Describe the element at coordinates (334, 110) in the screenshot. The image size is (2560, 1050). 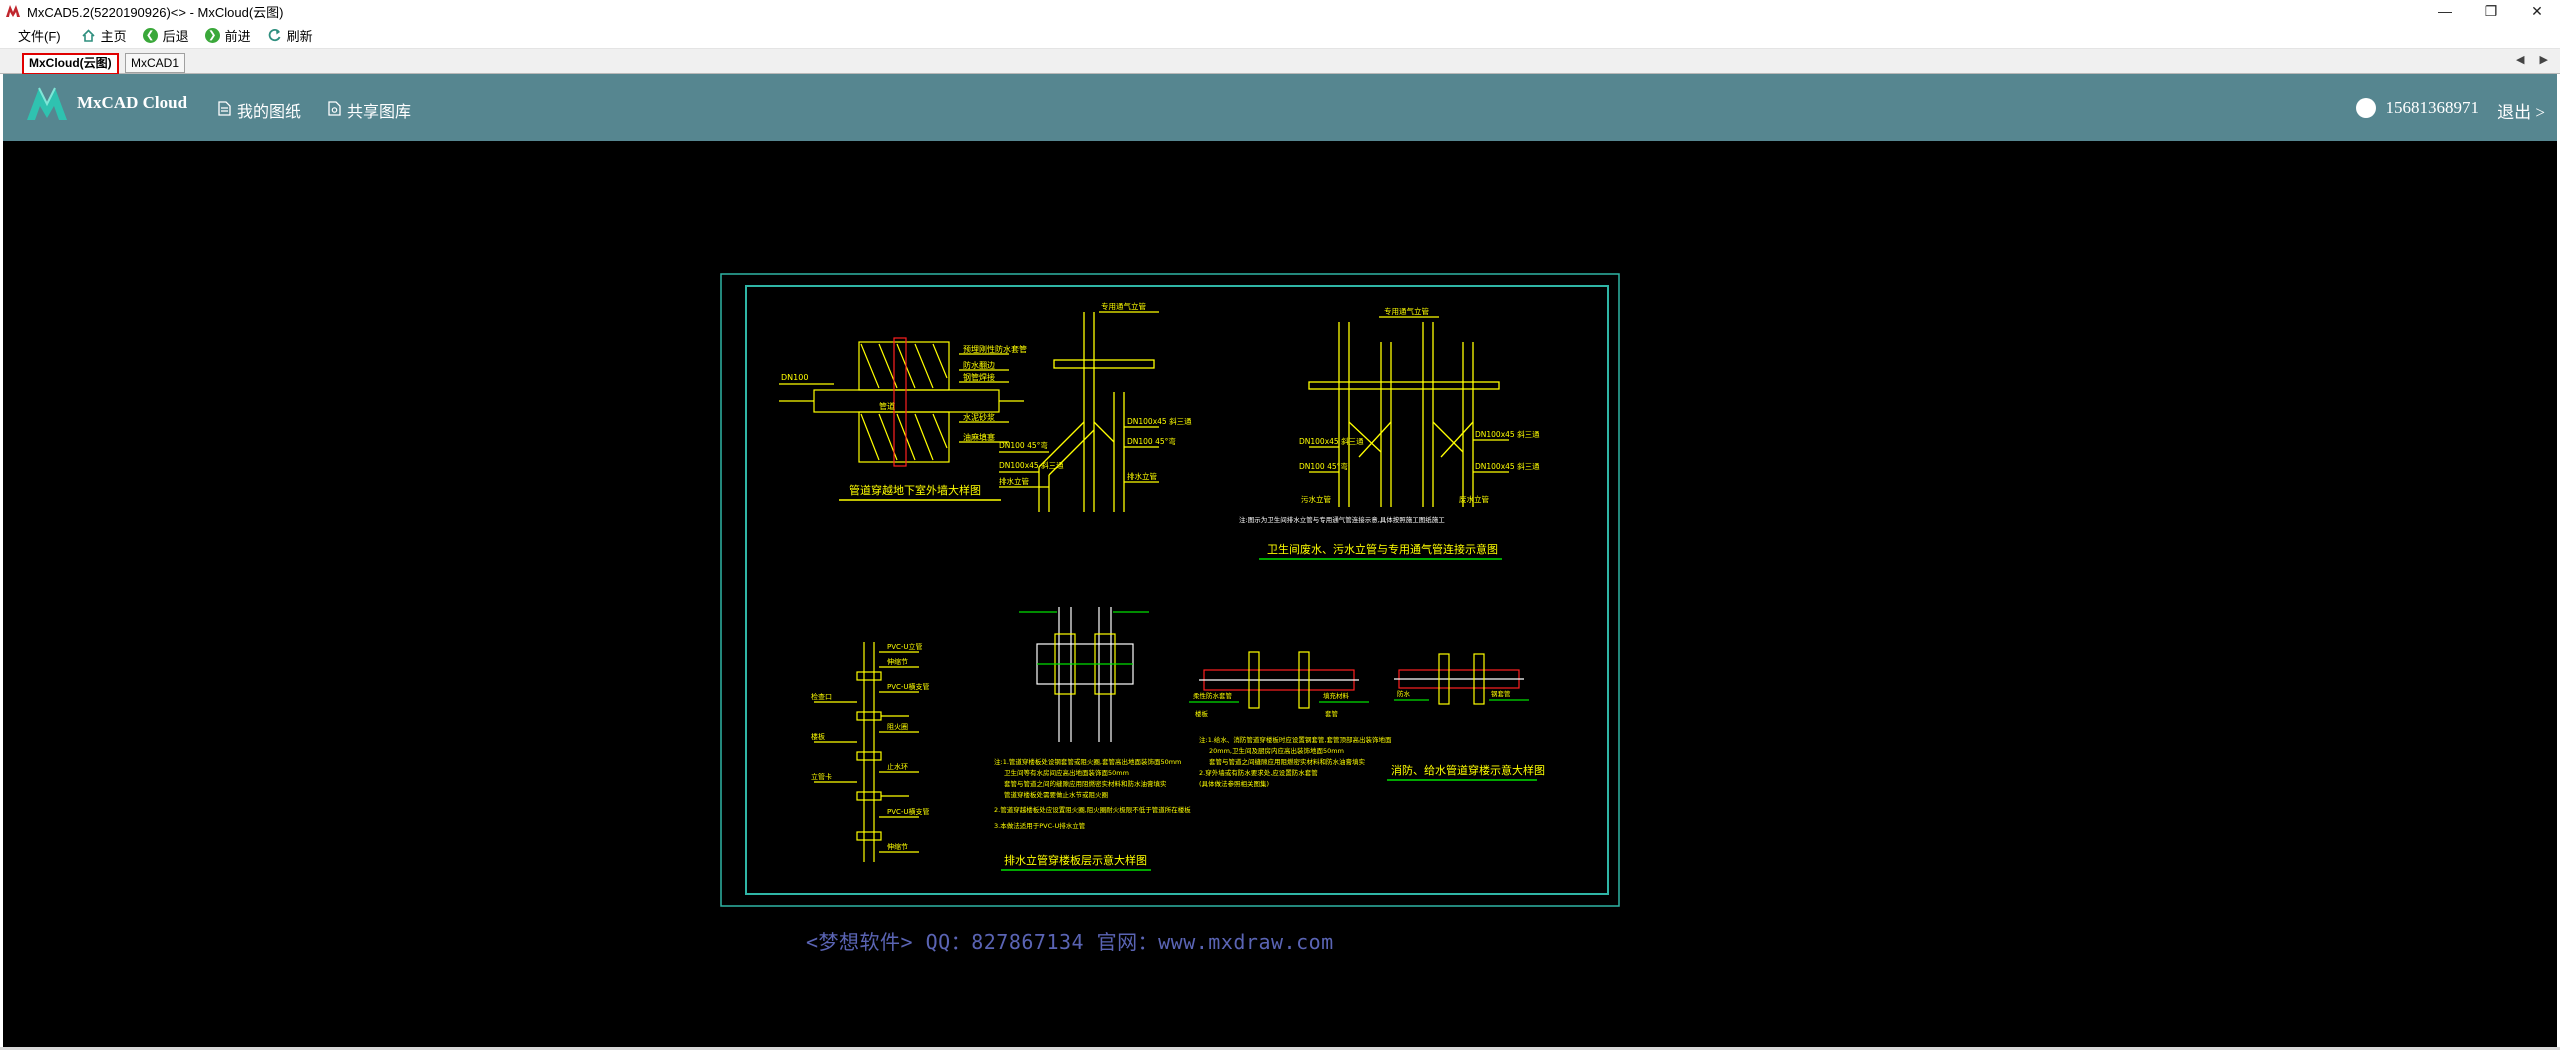
I see `share-doc-icon` at that location.